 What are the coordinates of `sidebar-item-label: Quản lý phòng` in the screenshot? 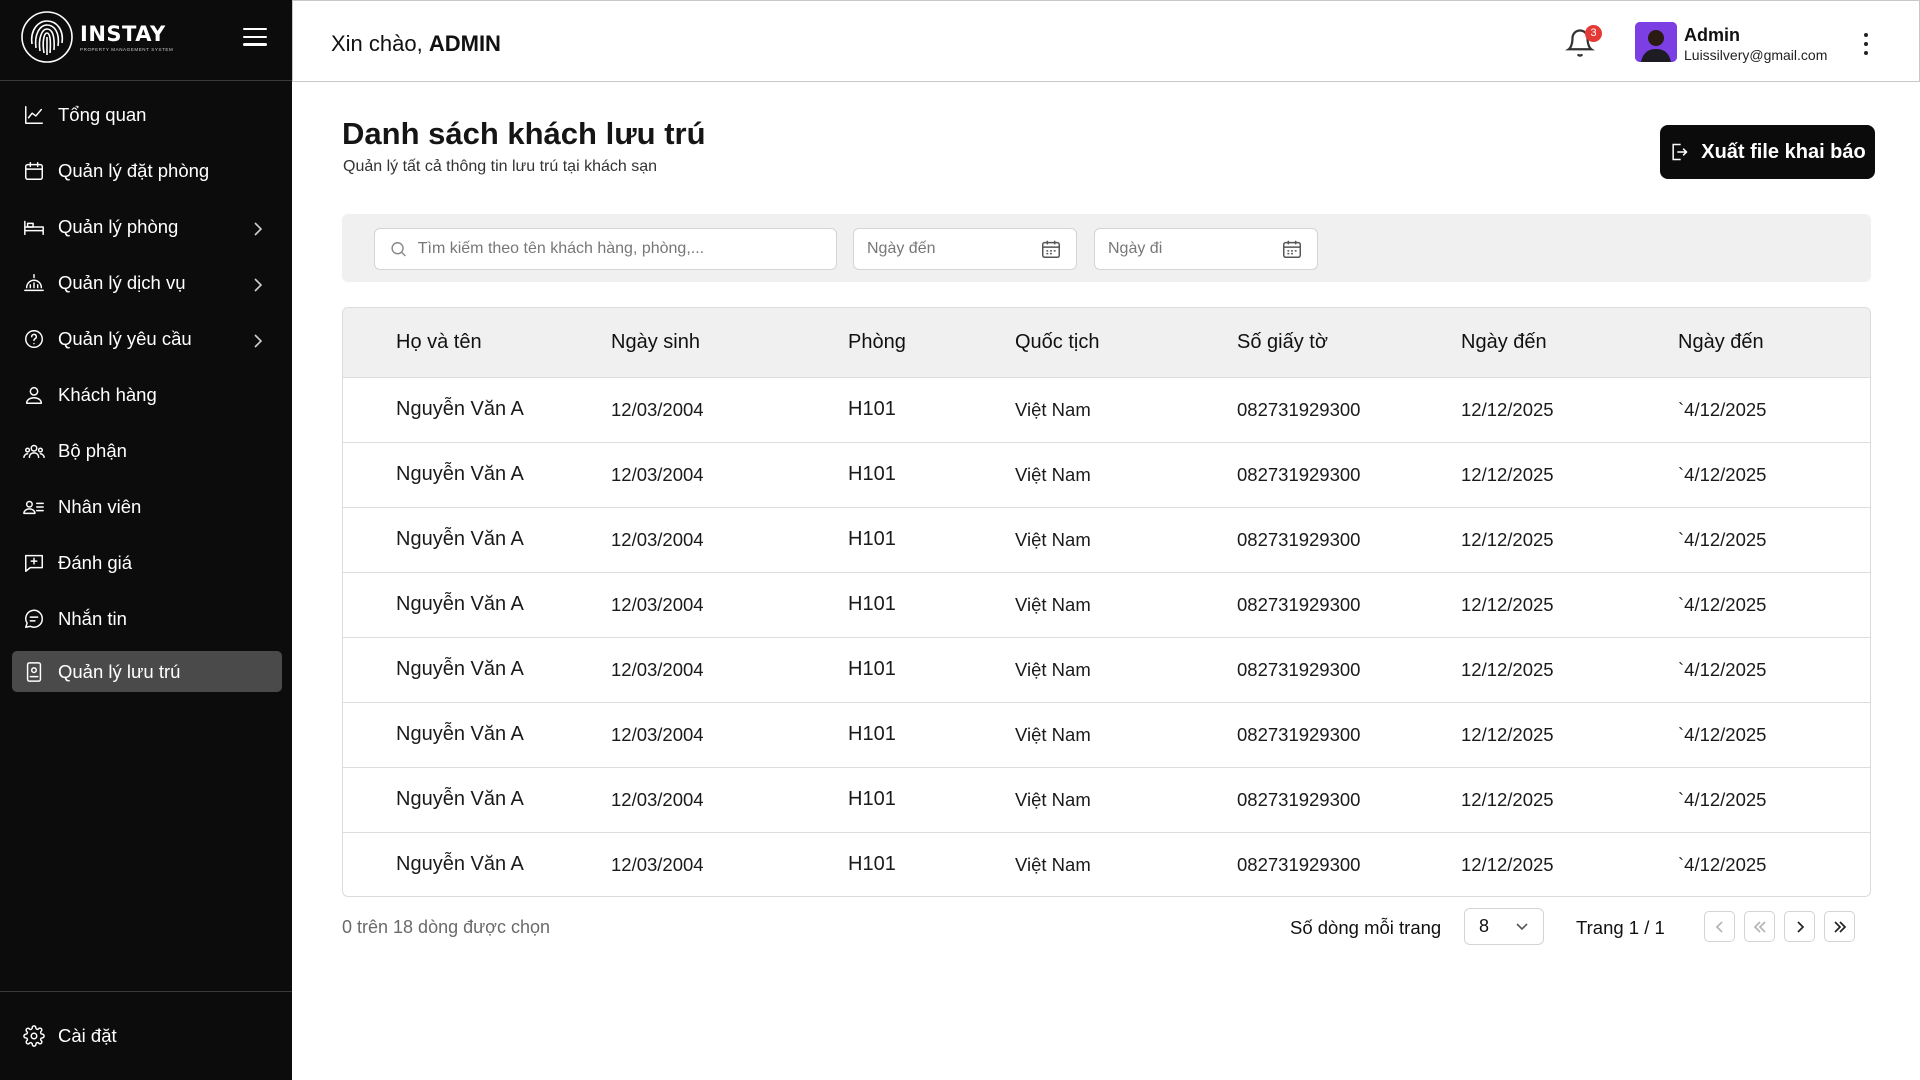 It's located at (118, 226).